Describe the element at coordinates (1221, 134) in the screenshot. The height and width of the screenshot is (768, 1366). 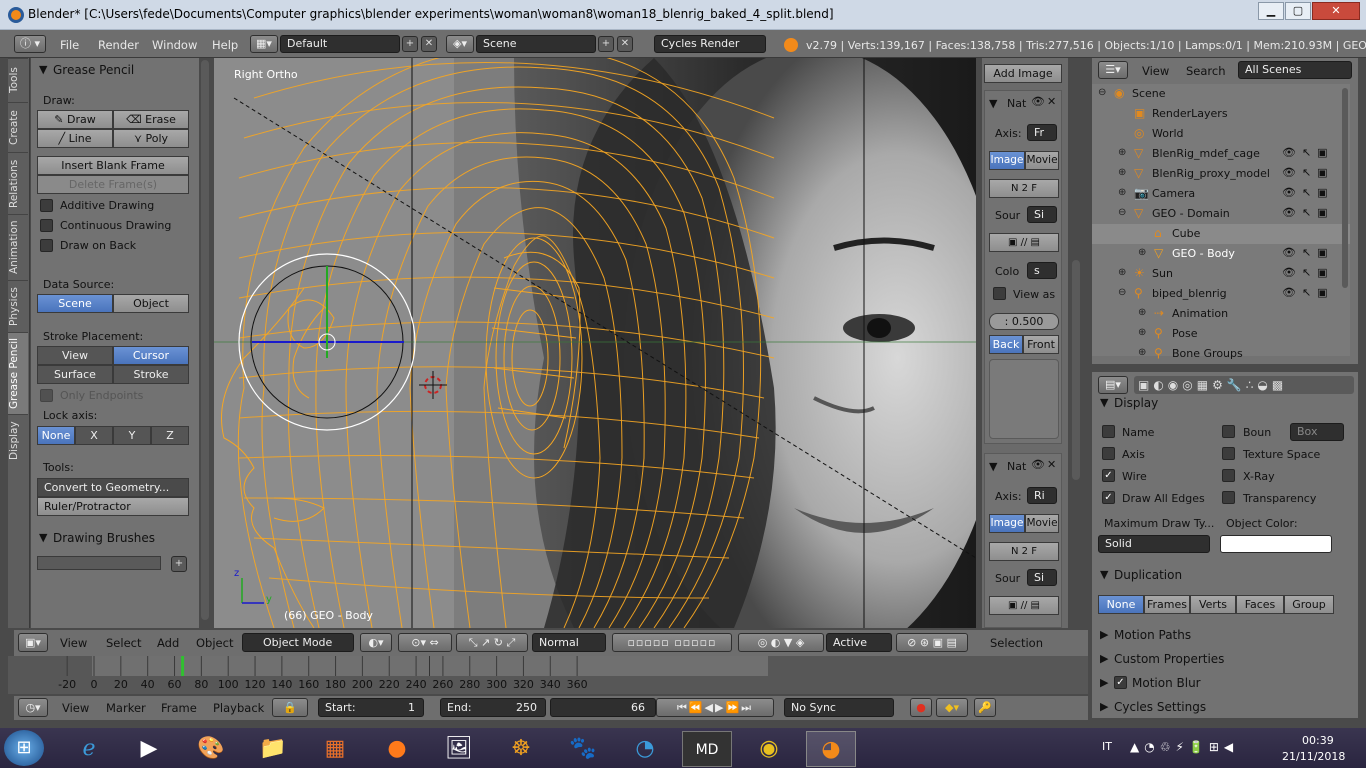
I see `outliner-item: ◎ World` at that location.